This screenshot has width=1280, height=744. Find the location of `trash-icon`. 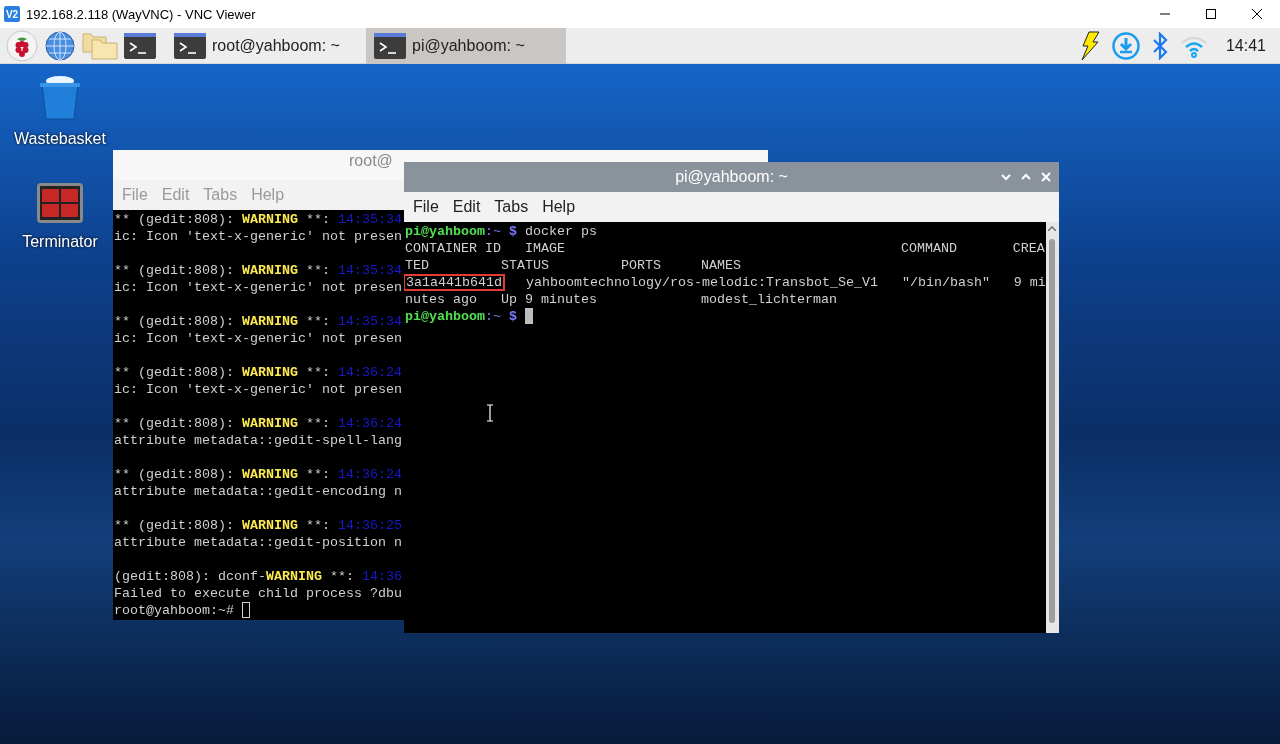

trash-icon is located at coordinates (60, 97).